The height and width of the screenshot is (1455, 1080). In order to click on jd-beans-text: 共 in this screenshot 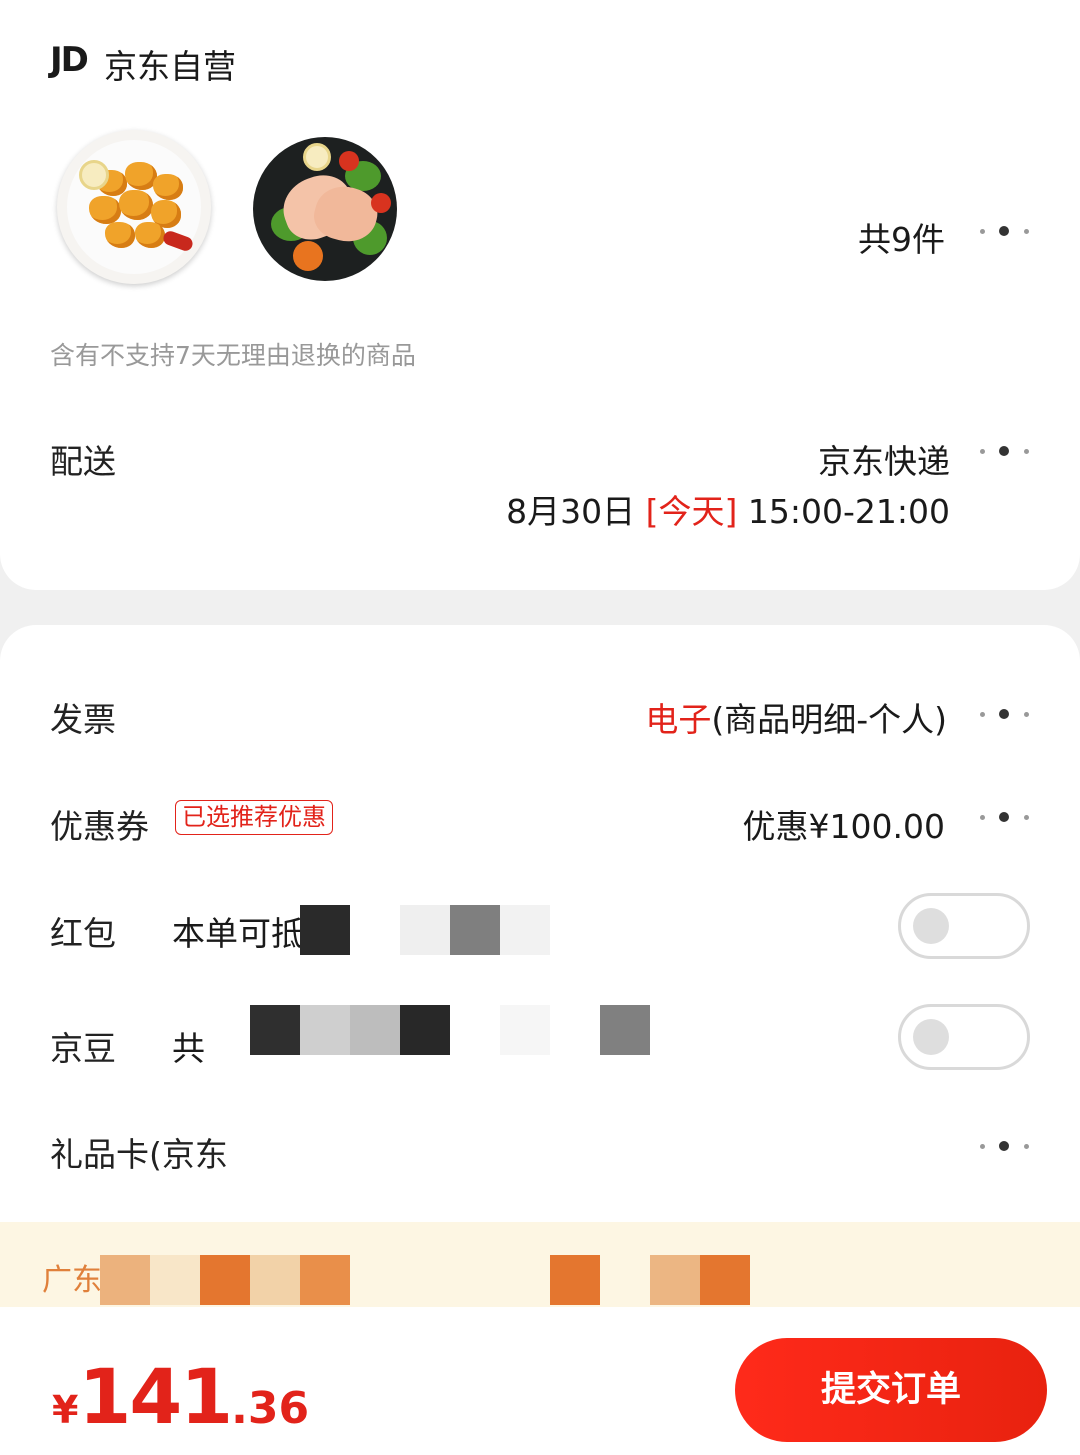, I will do `click(188, 1048)`.